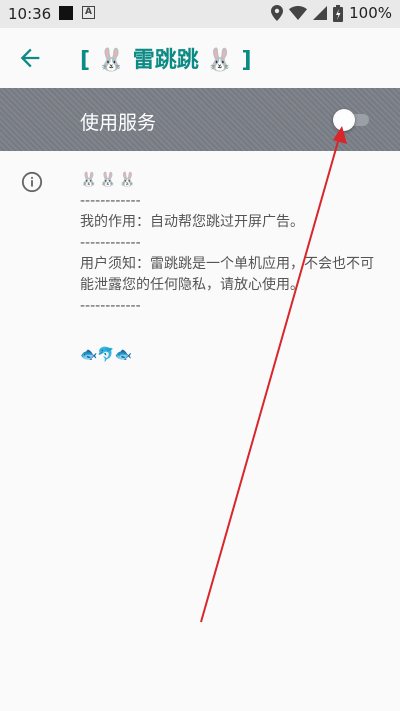  I want to click on toggle-thumb, so click(344, 120).